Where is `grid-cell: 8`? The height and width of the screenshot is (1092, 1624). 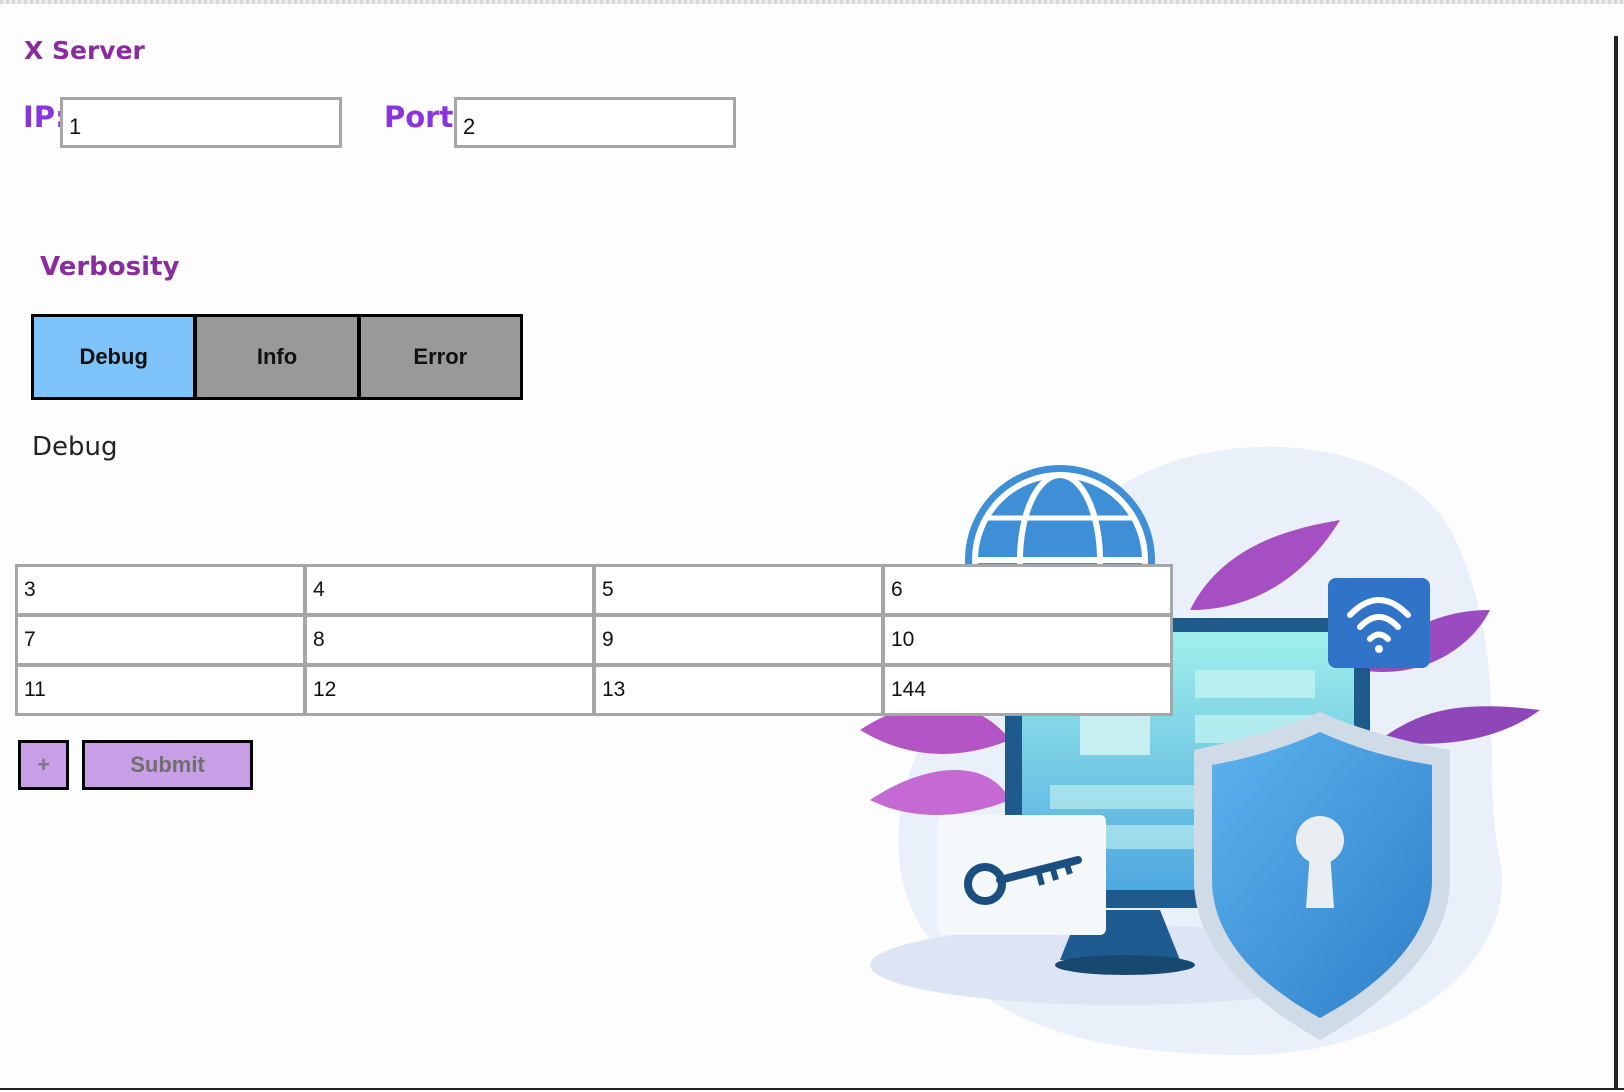
grid-cell: 8 is located at coordinates (449, 640).